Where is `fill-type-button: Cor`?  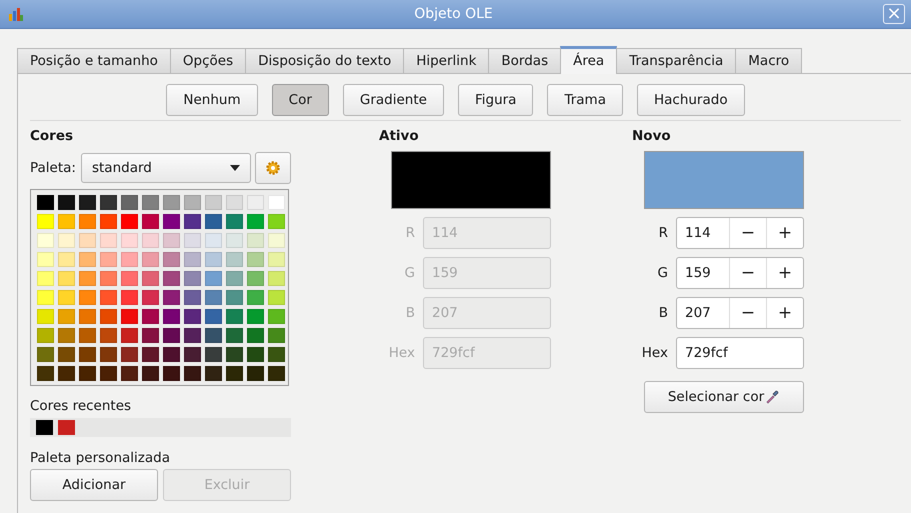
fill-type-button: Cor is located at coordinates (300, 100).